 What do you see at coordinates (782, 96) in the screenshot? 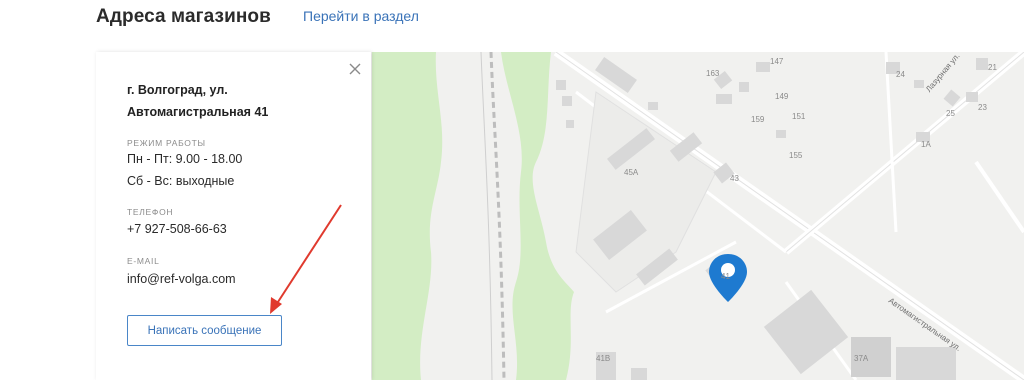
I see `house-number: 149` at bounding box center [782, 96].